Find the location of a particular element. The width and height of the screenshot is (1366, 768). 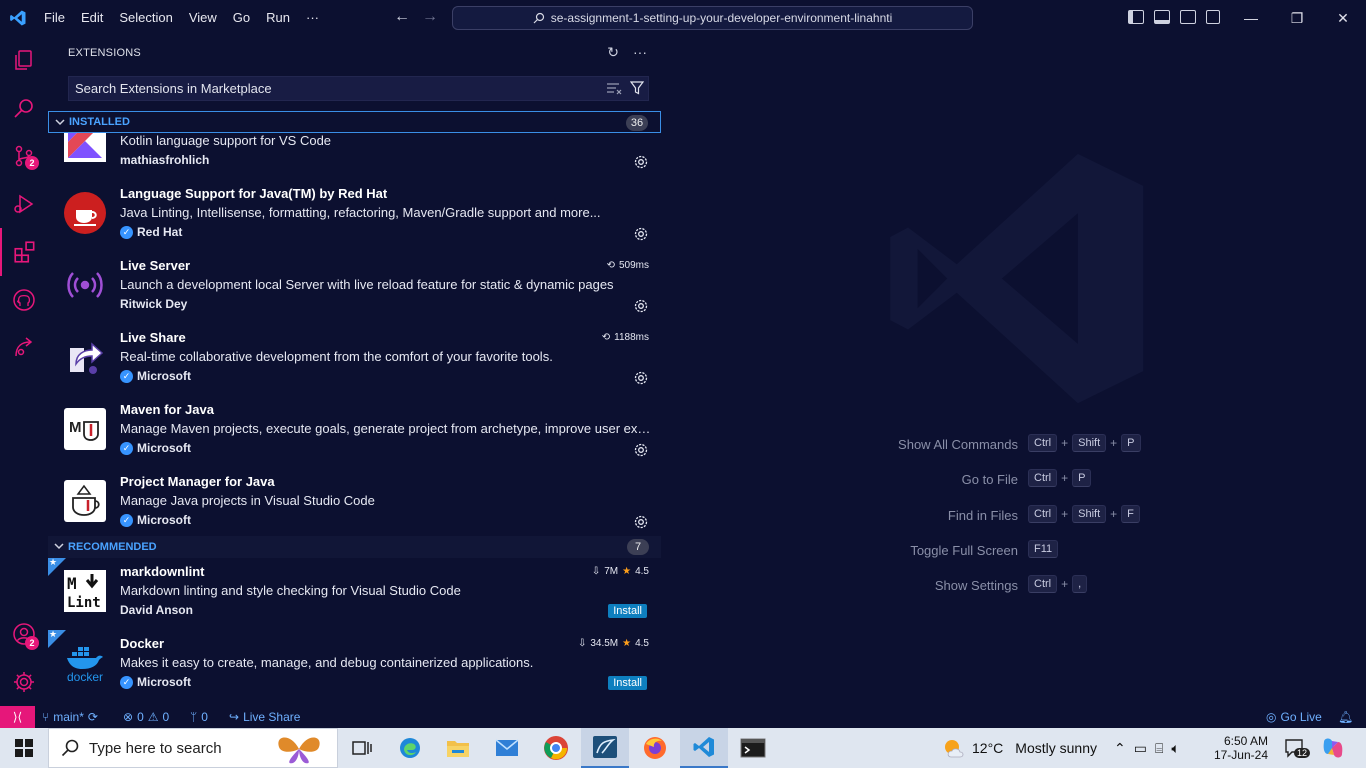

menu-view: View is located at coordinates (203, 18).